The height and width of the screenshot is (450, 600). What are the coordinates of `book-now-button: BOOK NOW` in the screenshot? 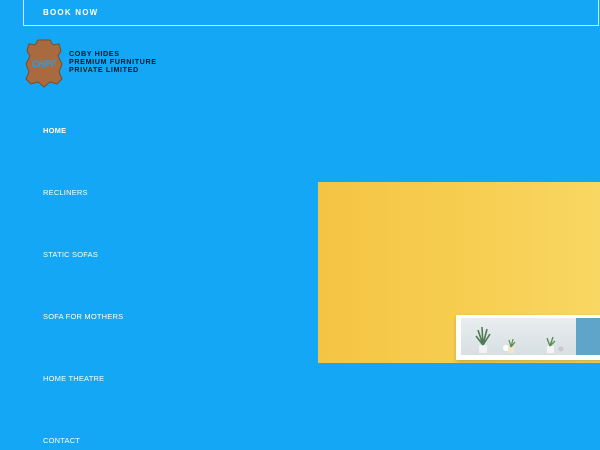 It's located at (311, 13).